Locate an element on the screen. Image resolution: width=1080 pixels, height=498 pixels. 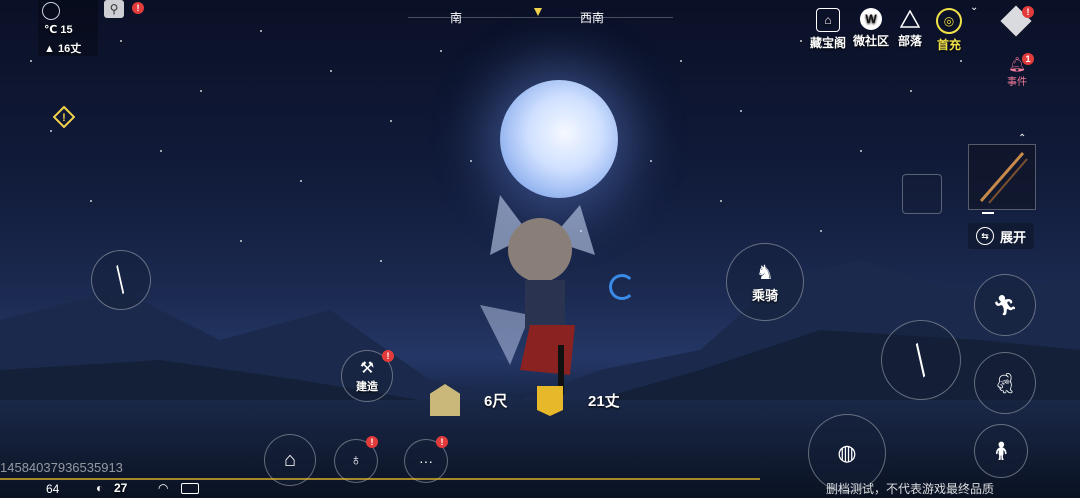
ride-button: ♞ 乘骑 is located at coordinates (765, 282).